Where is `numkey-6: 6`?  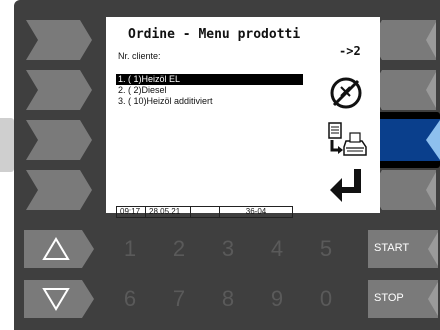
numkey-6: 6 is located at coordinates (130, 299).